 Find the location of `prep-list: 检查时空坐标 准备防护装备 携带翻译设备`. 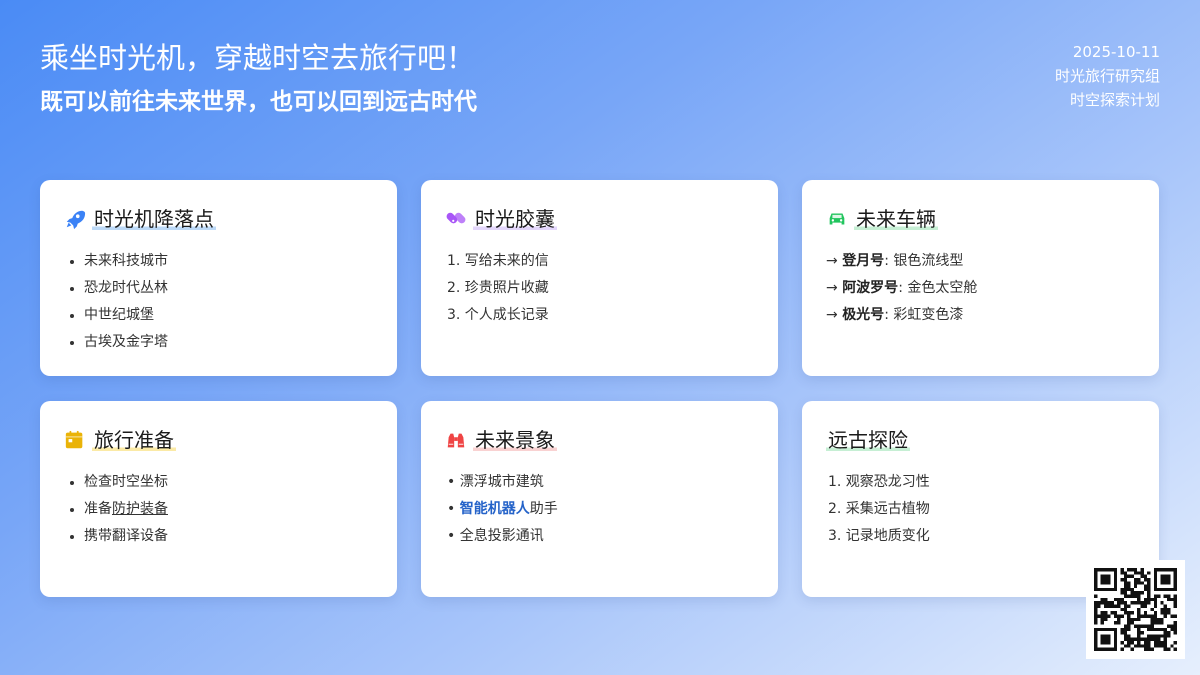

prep-list: 检查时空坐标 准备防护装备 携带翻译设备 is located at coordinates (218, 509).